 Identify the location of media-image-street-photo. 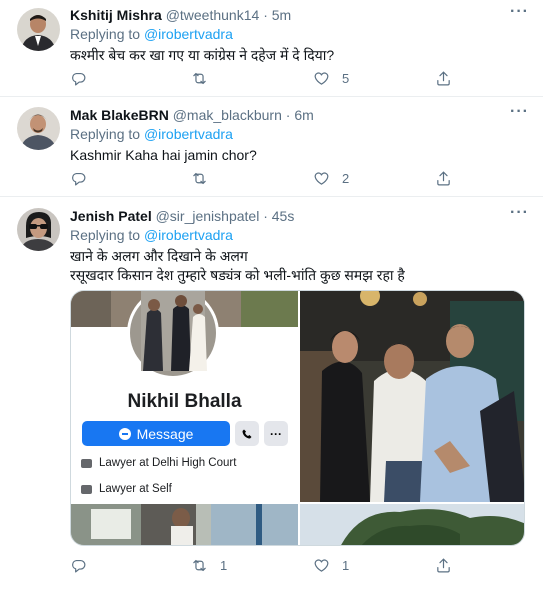
(184, 524).